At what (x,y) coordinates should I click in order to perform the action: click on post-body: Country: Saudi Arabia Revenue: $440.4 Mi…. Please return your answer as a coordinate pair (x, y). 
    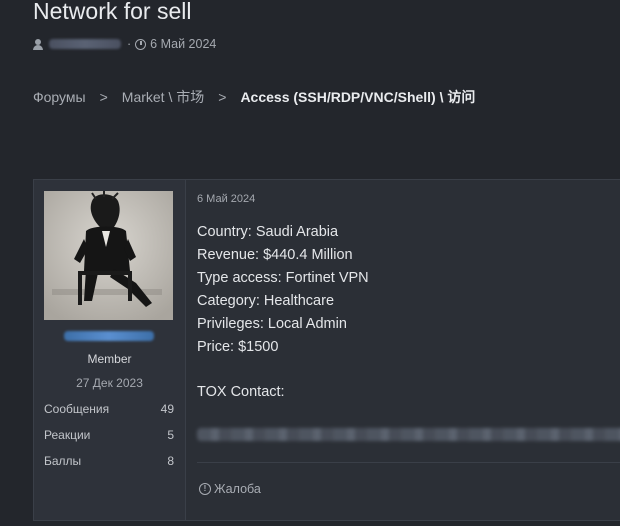
    Looking at the image, I should click on (283, 312).